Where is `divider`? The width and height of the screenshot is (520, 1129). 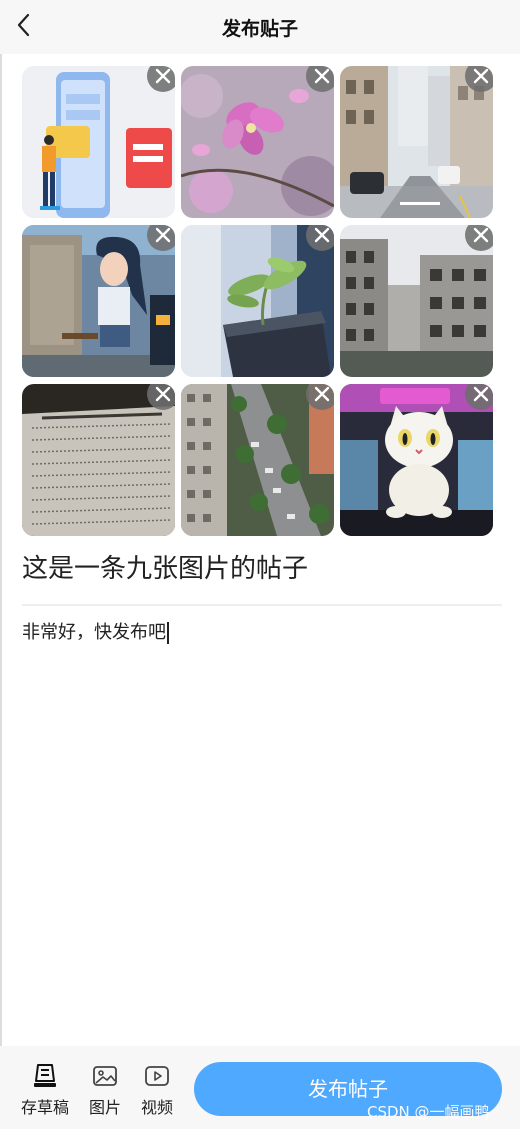 divider is located at coordinates (262, 605).